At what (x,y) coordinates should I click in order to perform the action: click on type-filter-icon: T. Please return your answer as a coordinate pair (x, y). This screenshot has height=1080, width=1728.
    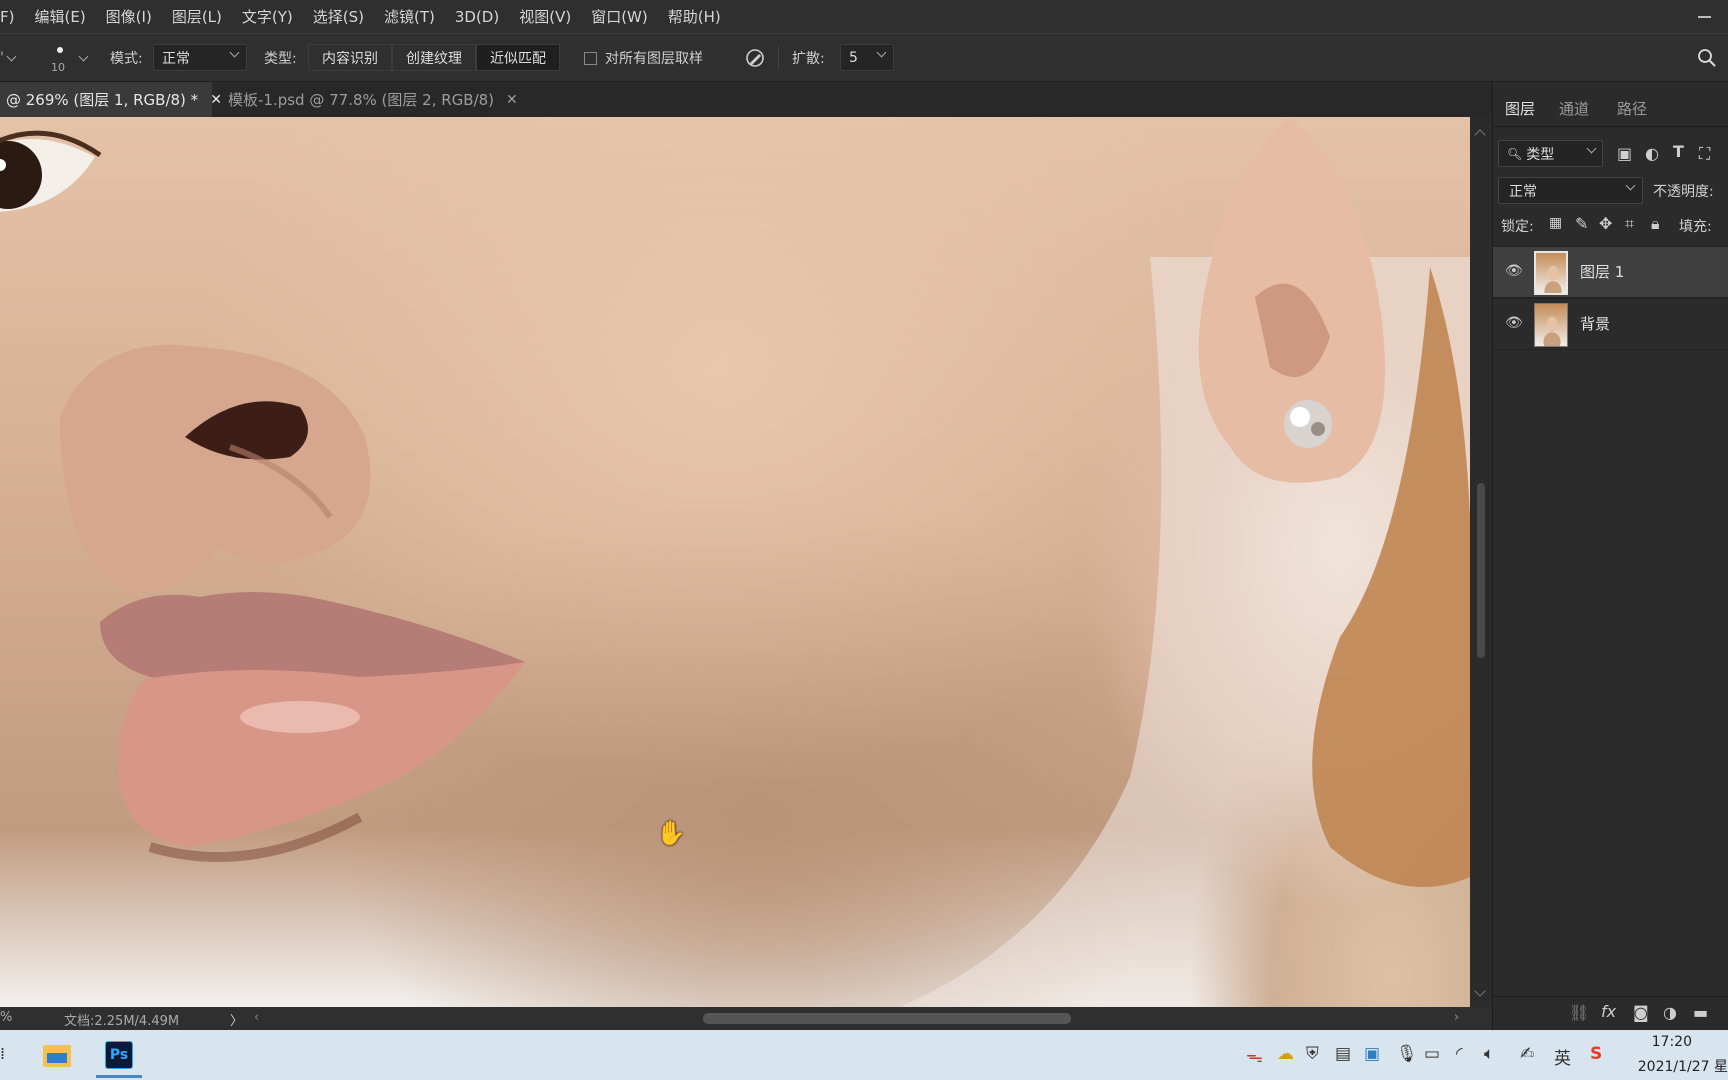
    Looking at the image, I should click on (1678, 151).